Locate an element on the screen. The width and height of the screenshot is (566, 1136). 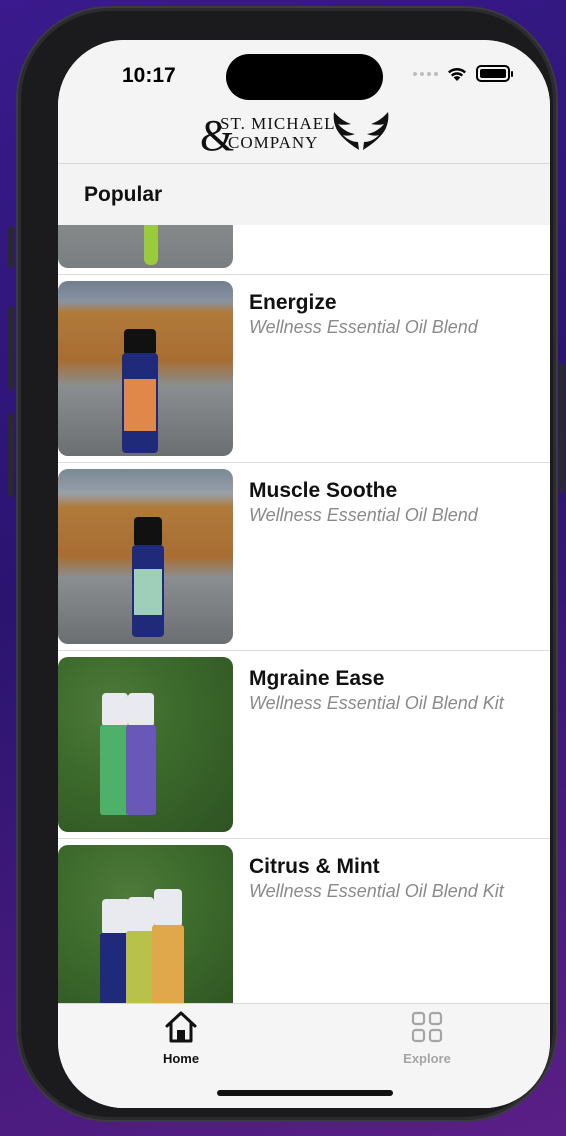
dynamic-island is located at coordinates (304, 77).